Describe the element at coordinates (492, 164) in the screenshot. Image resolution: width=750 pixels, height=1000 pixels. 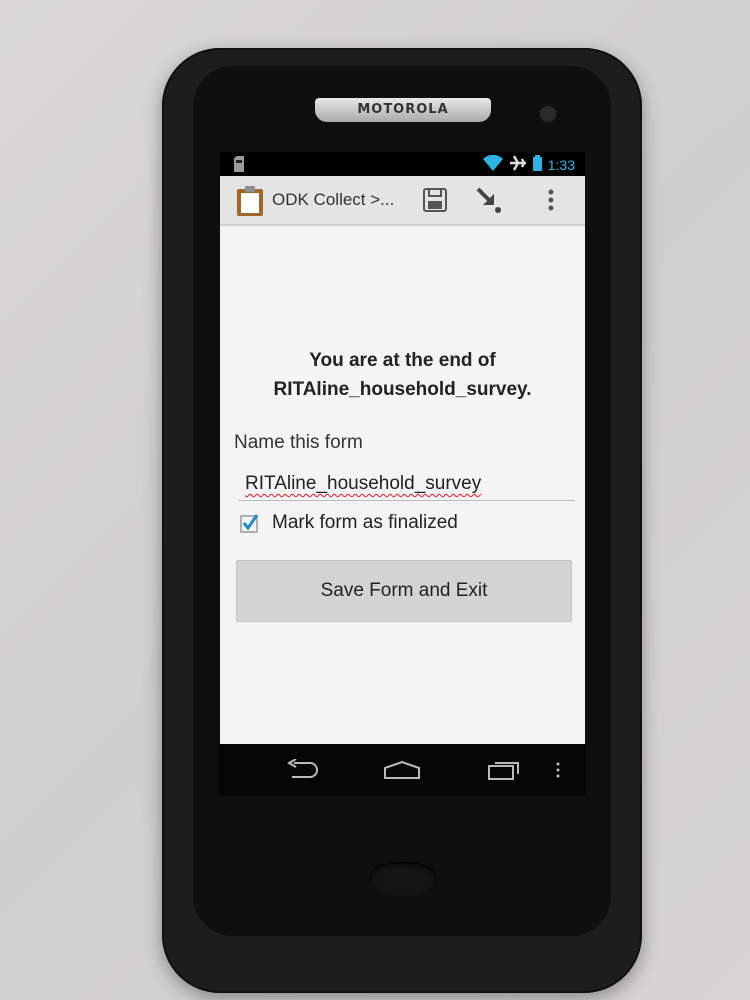
I see `wifi-icon` at that location.